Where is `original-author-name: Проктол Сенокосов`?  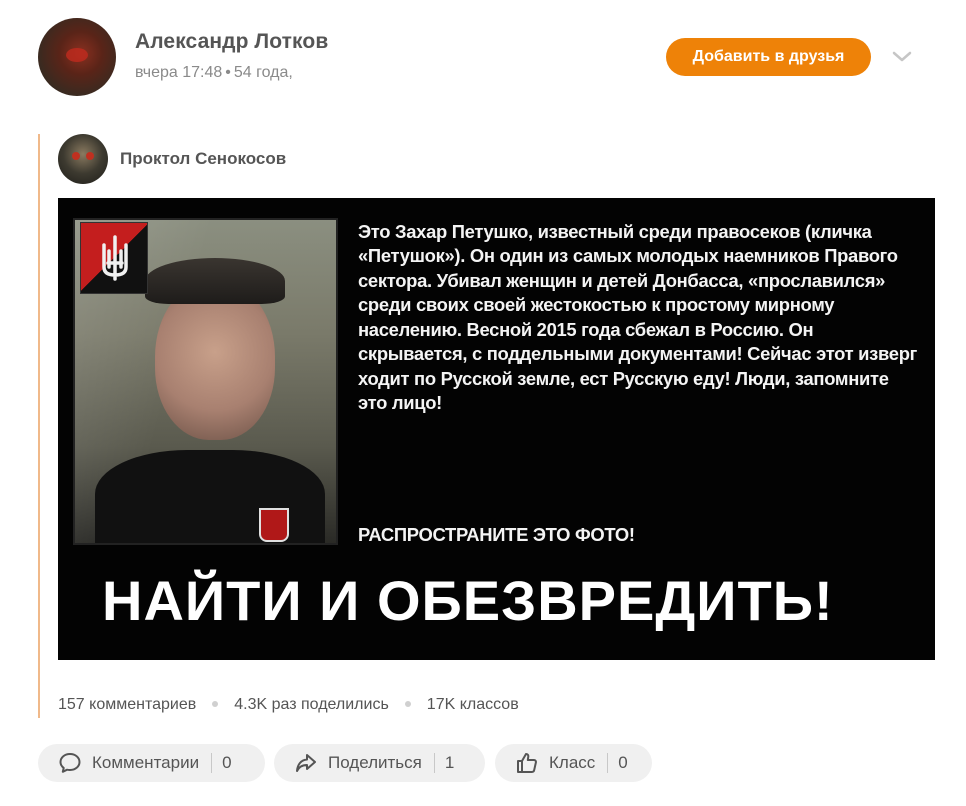 original-author-name: Проктол Сенокосов is located at coordinates (203, 159).